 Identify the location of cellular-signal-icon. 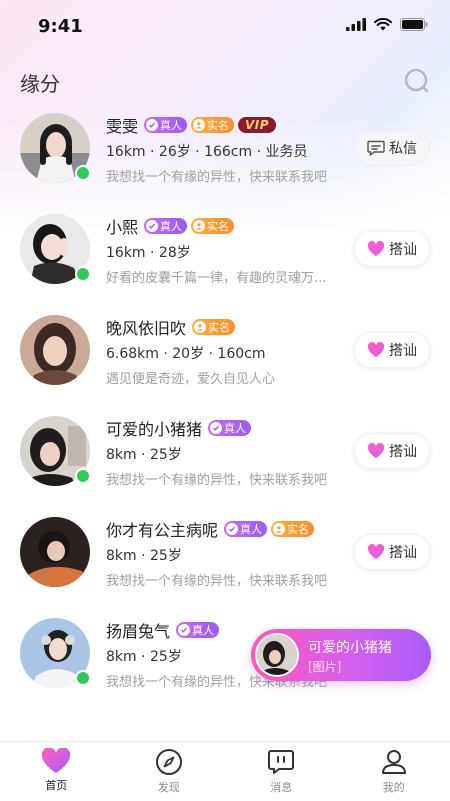
(356, 24).